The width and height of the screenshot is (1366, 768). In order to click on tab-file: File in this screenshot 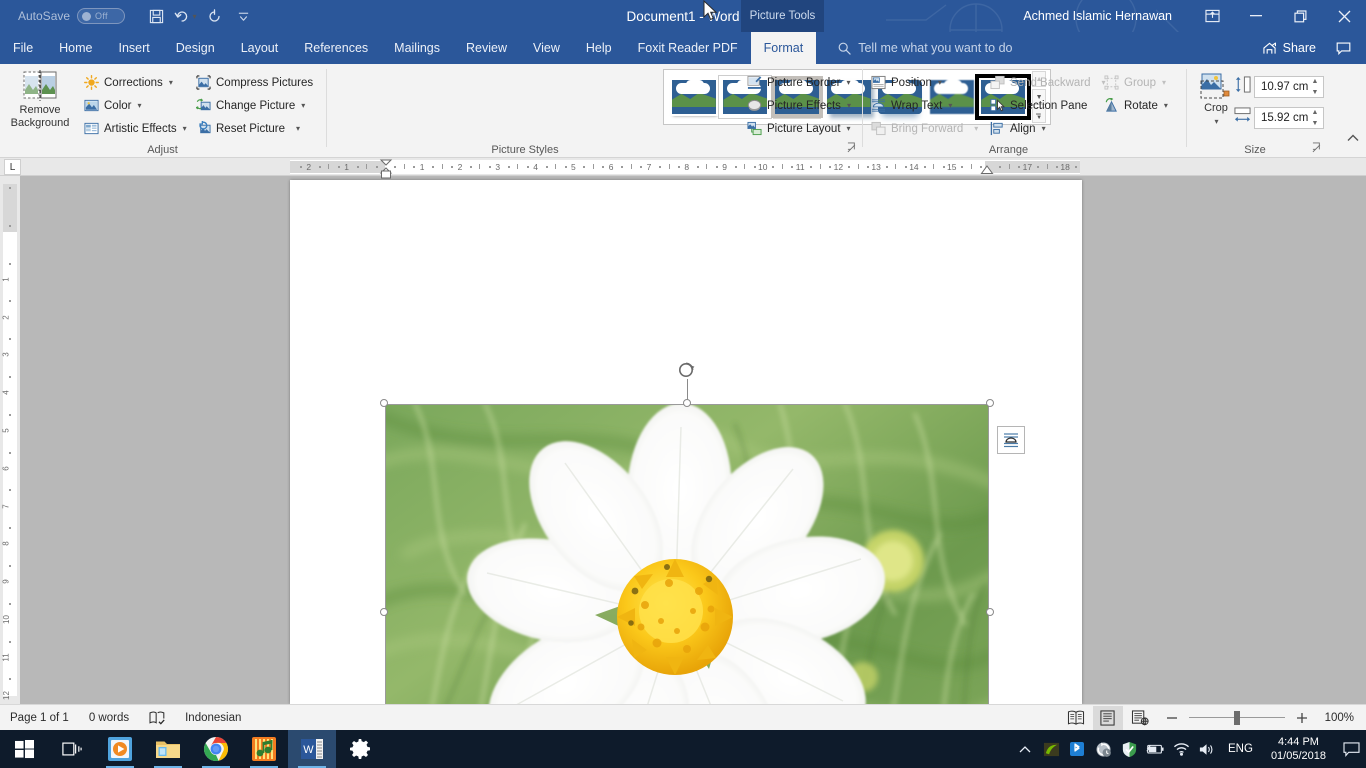, I will do `click(23, 48)`.